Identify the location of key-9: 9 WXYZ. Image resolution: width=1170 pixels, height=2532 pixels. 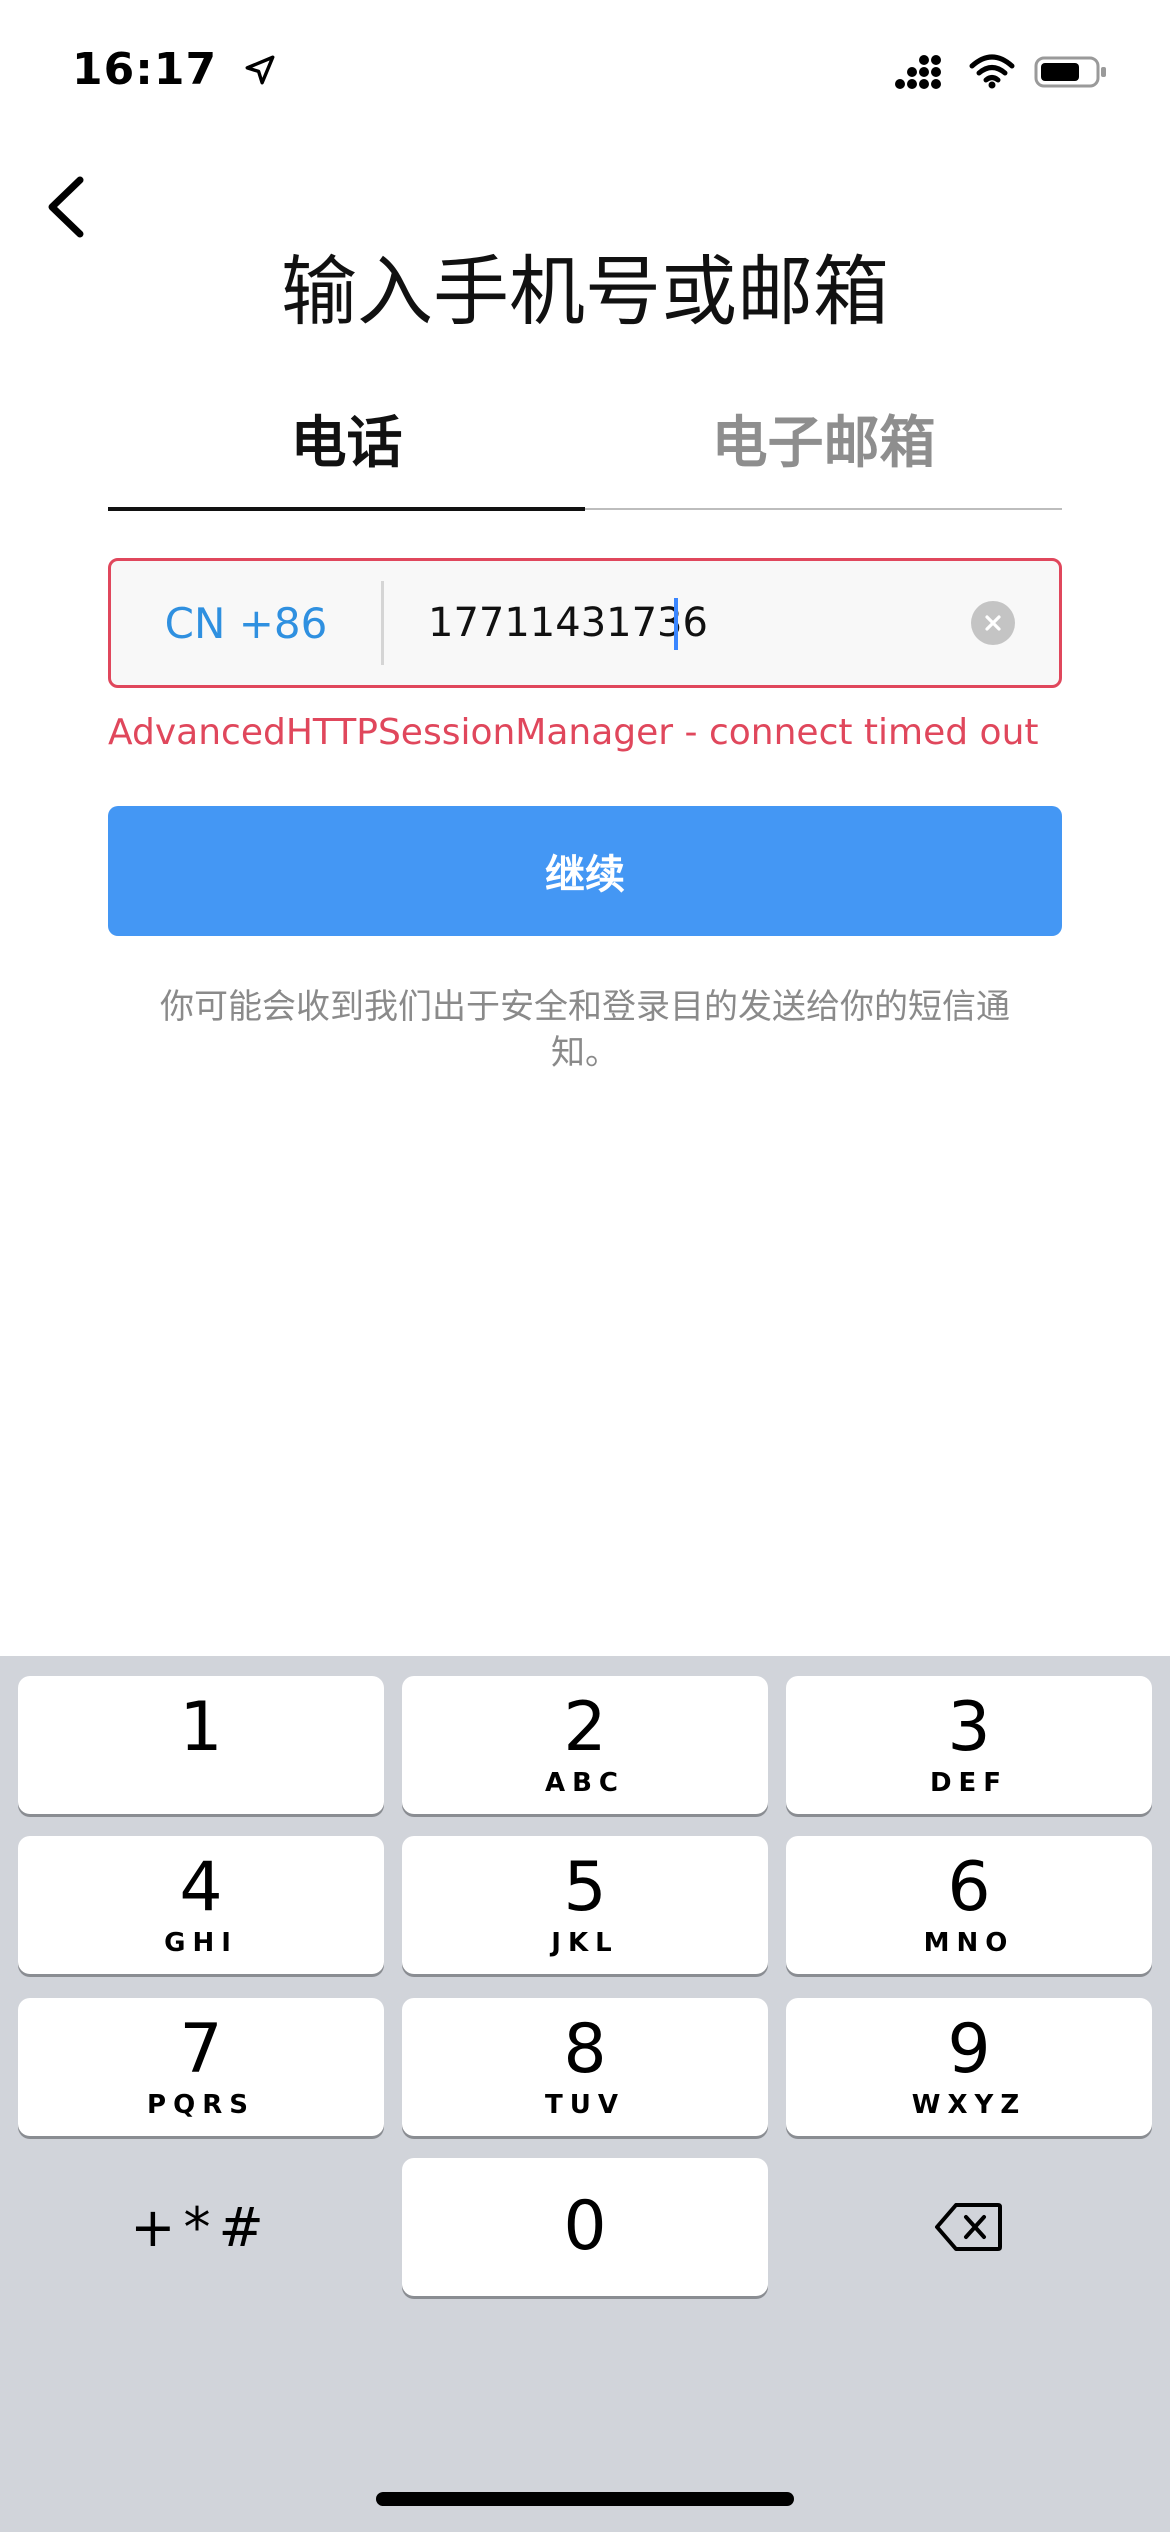
(969, 2067).